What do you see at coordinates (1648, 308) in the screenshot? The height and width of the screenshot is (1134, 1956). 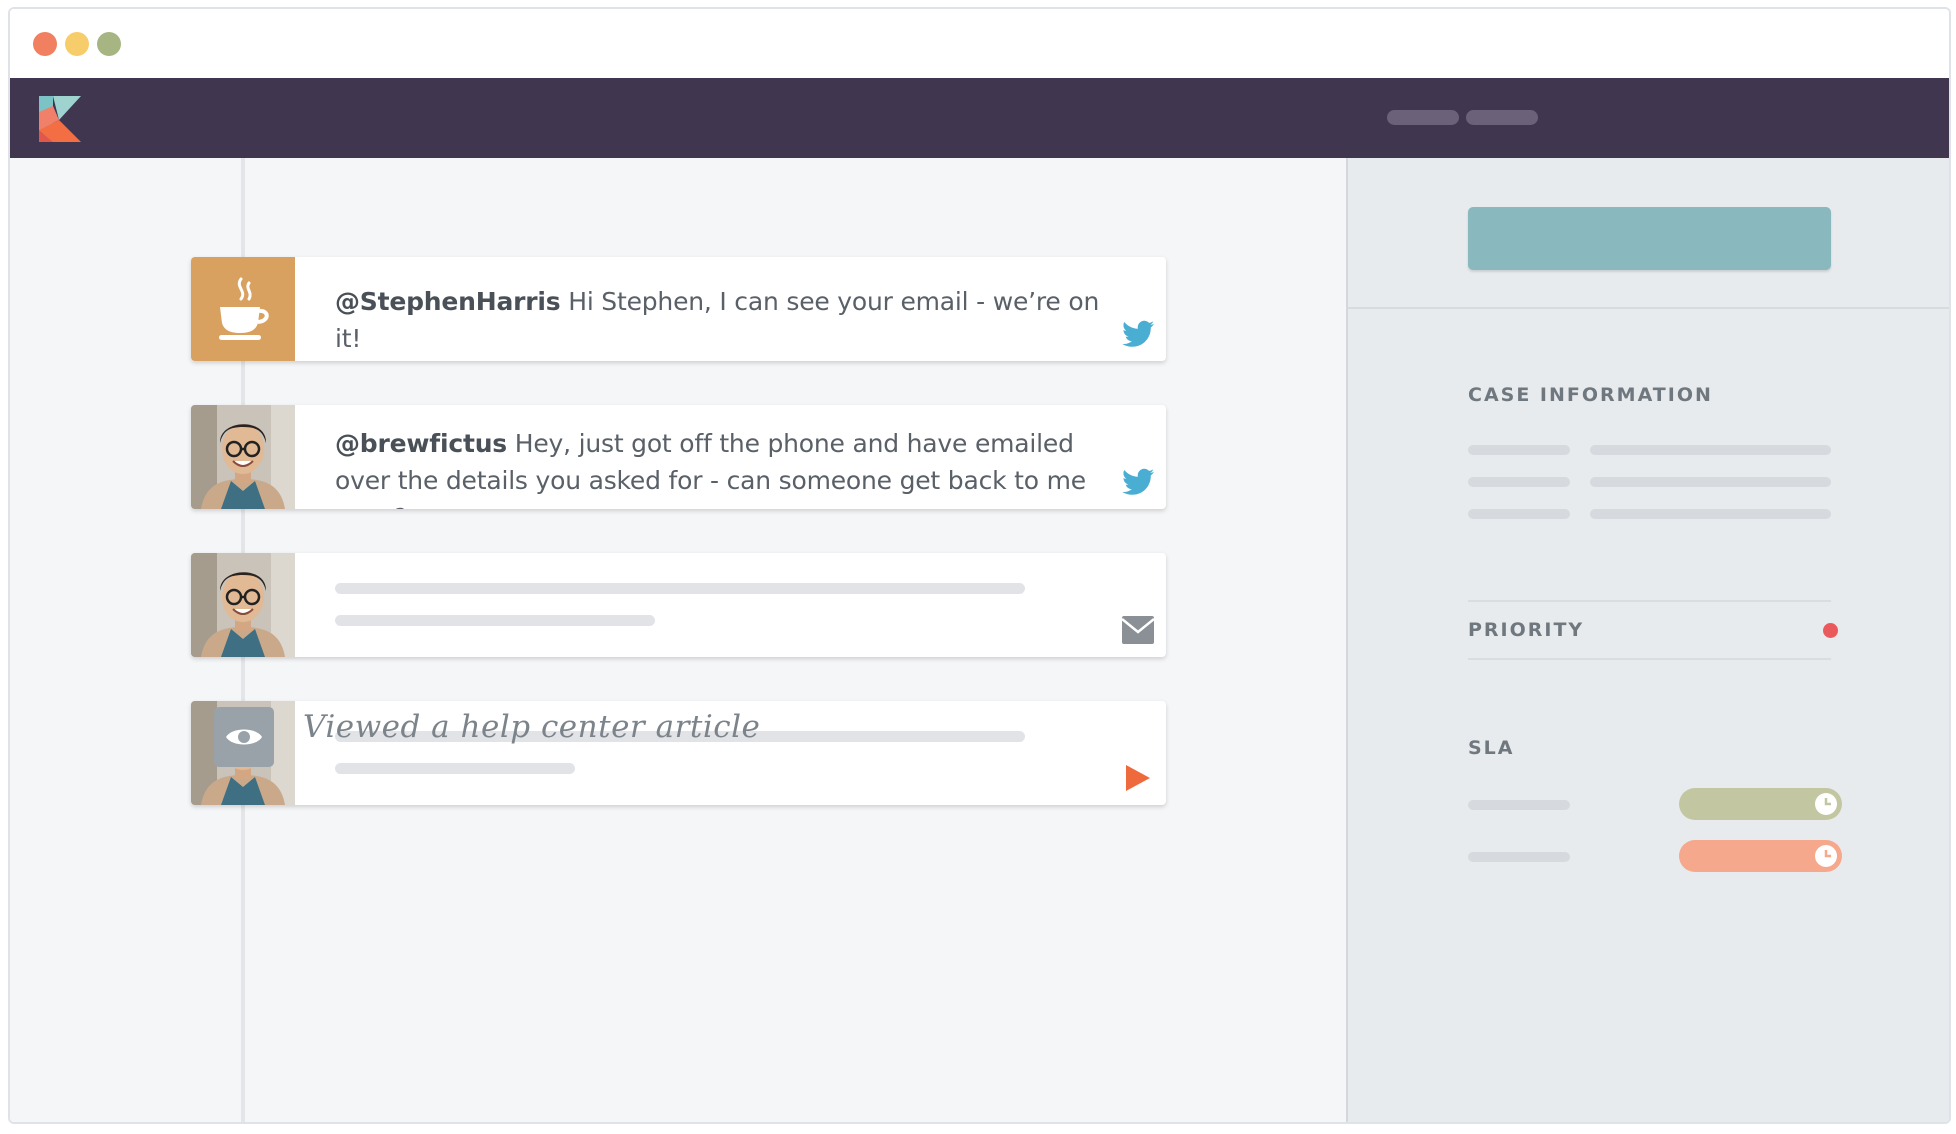 I see `sidebar-divider` at bounding box center [1648, 308].